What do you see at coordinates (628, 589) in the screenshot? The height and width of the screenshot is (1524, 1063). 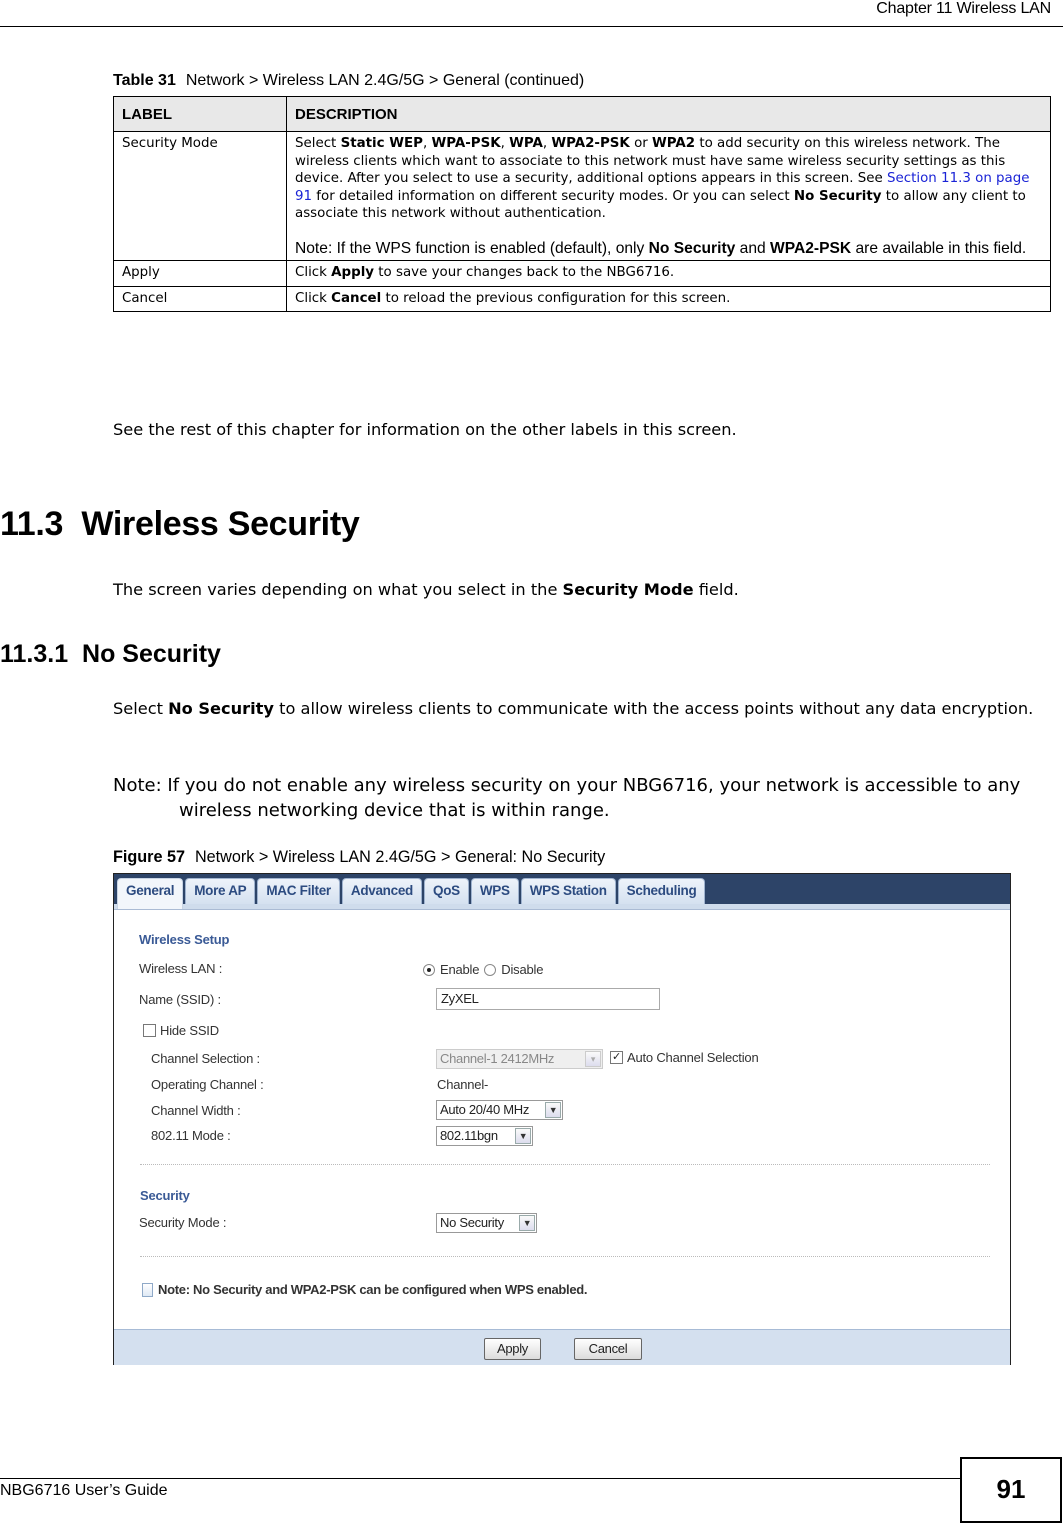 I see `bold-term: Security Mode` at bounding box center [628, 589].